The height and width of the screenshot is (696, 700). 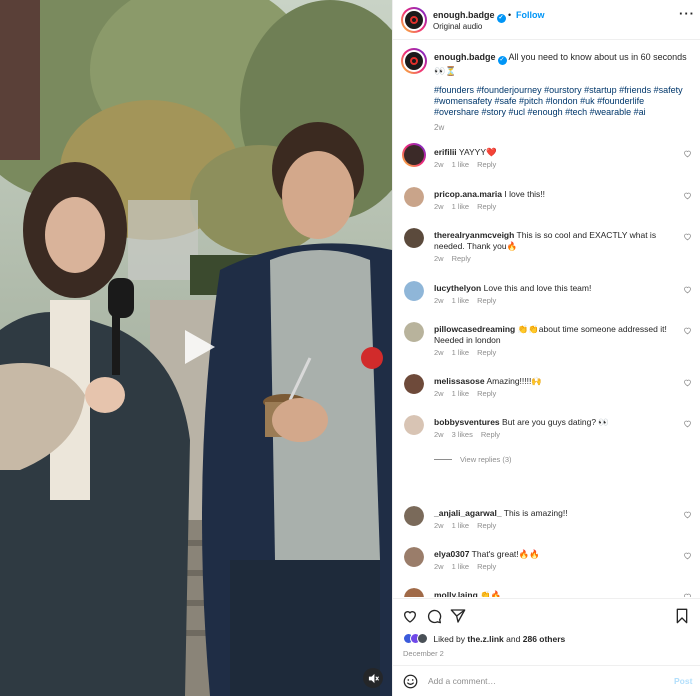 I want to click on comment-username: therealryanmcveigh, so click(x=474, y=235).